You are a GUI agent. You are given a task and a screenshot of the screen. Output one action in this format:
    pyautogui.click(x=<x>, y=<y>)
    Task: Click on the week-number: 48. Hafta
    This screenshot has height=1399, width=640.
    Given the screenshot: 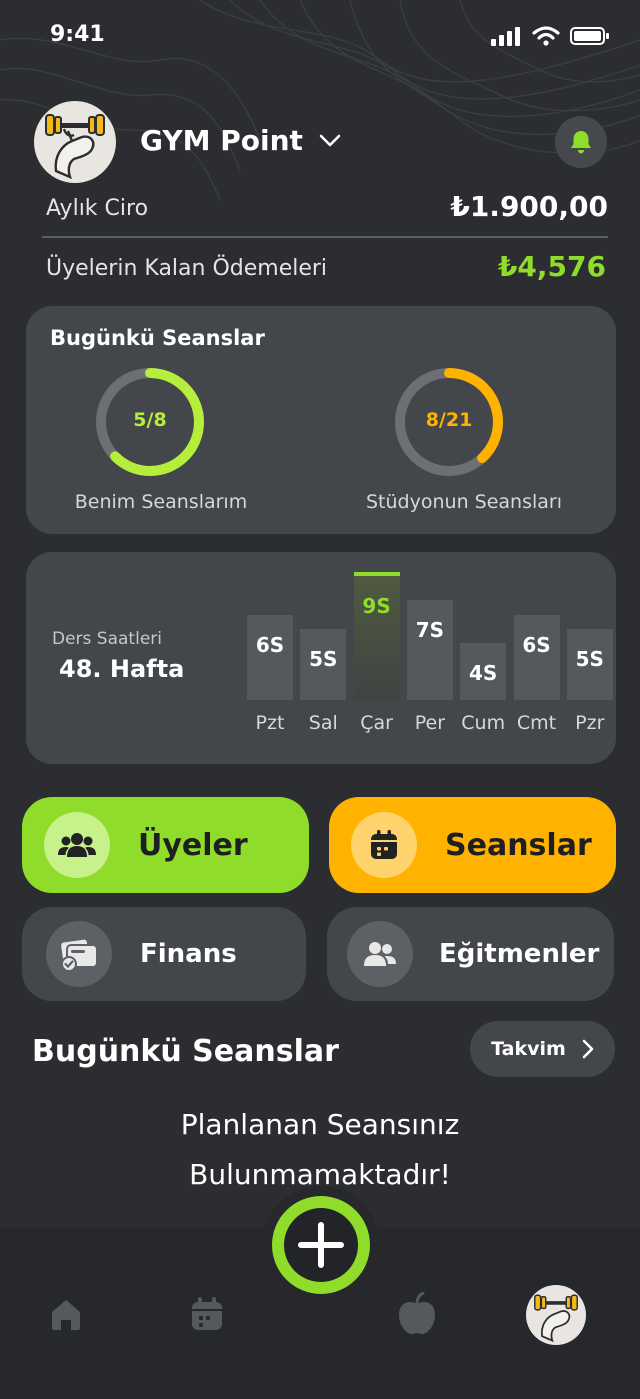 What is the action you would take?
    pyautogui.click(x=122, y=669)
    